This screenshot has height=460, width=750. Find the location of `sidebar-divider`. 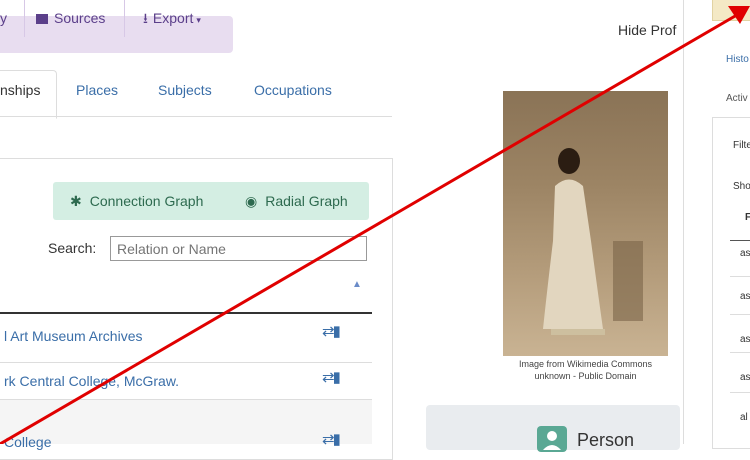

sidebar-divider is located at coordinates (683, 222).